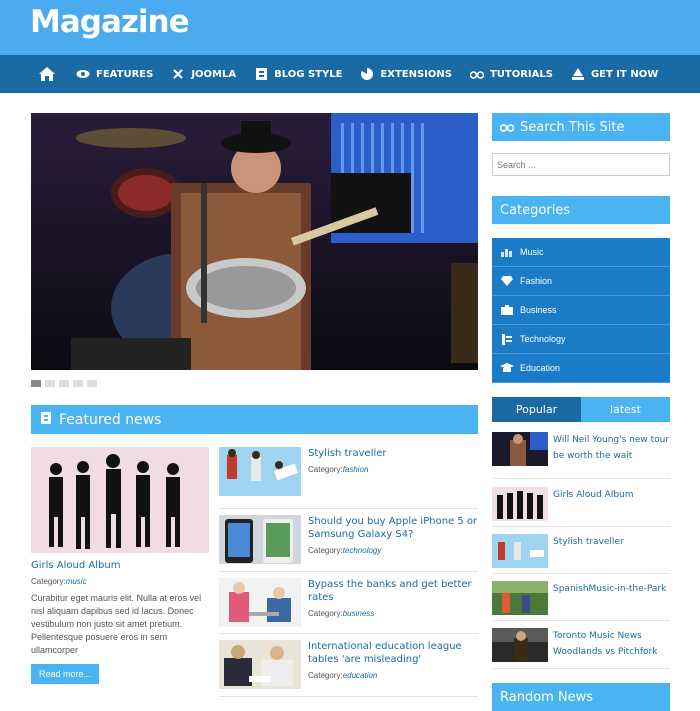 This screenshot has width=700, height=711. I want to click on slider-pagination, so click(66, 383).